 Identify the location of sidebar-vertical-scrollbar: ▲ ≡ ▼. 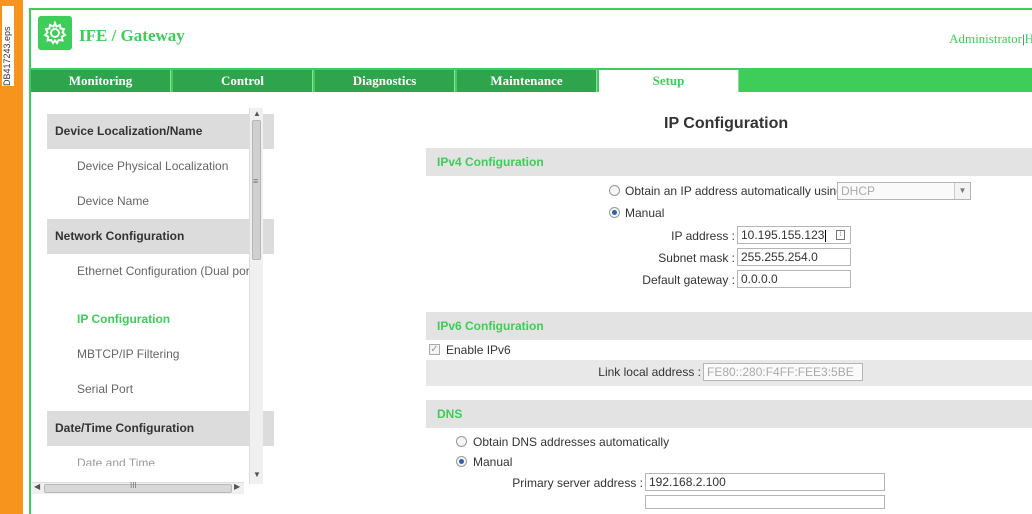
(256, 296).